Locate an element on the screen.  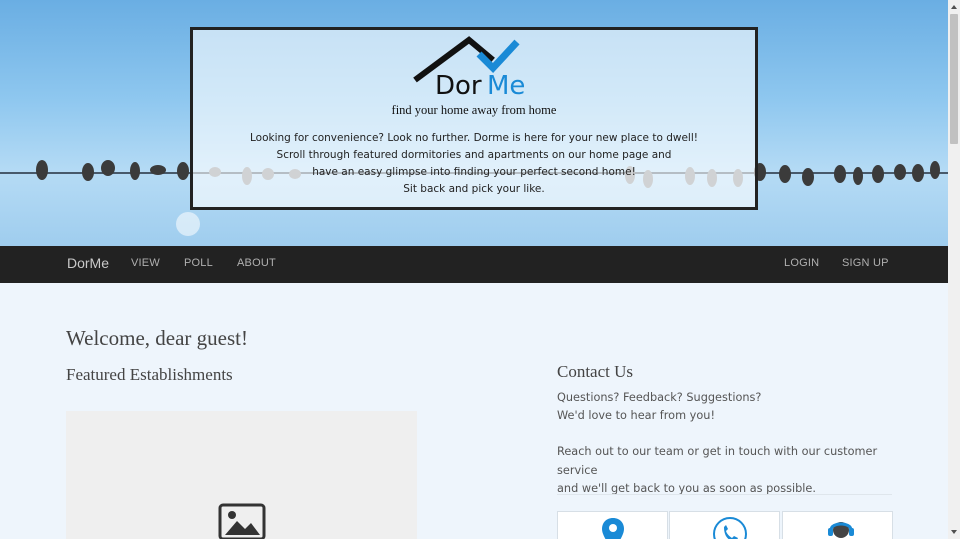
contact-line: Questions? Feedback? Suggestions? is located at coordinates (659, 397).